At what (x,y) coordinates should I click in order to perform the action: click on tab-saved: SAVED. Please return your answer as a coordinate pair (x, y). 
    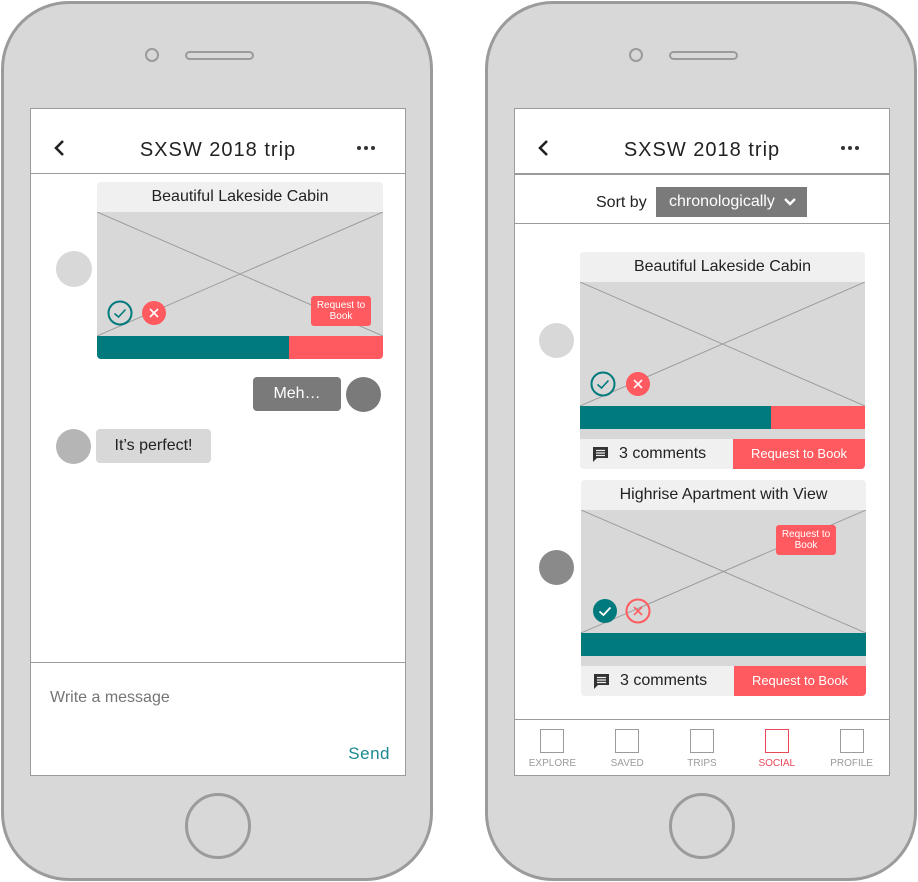
    Looking at the image, I should click on (627, 747).